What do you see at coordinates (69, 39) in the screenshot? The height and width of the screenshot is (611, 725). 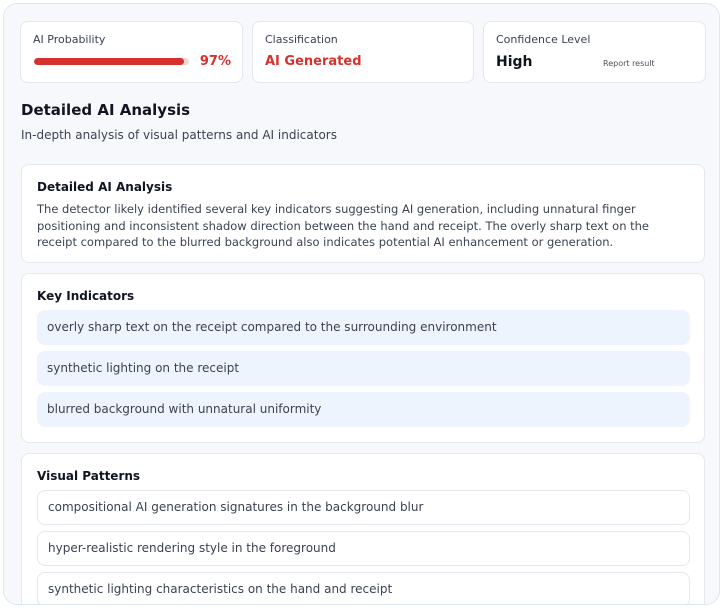 I see `ai-probability-label: AI Probability` at bounding box center [69, 39].